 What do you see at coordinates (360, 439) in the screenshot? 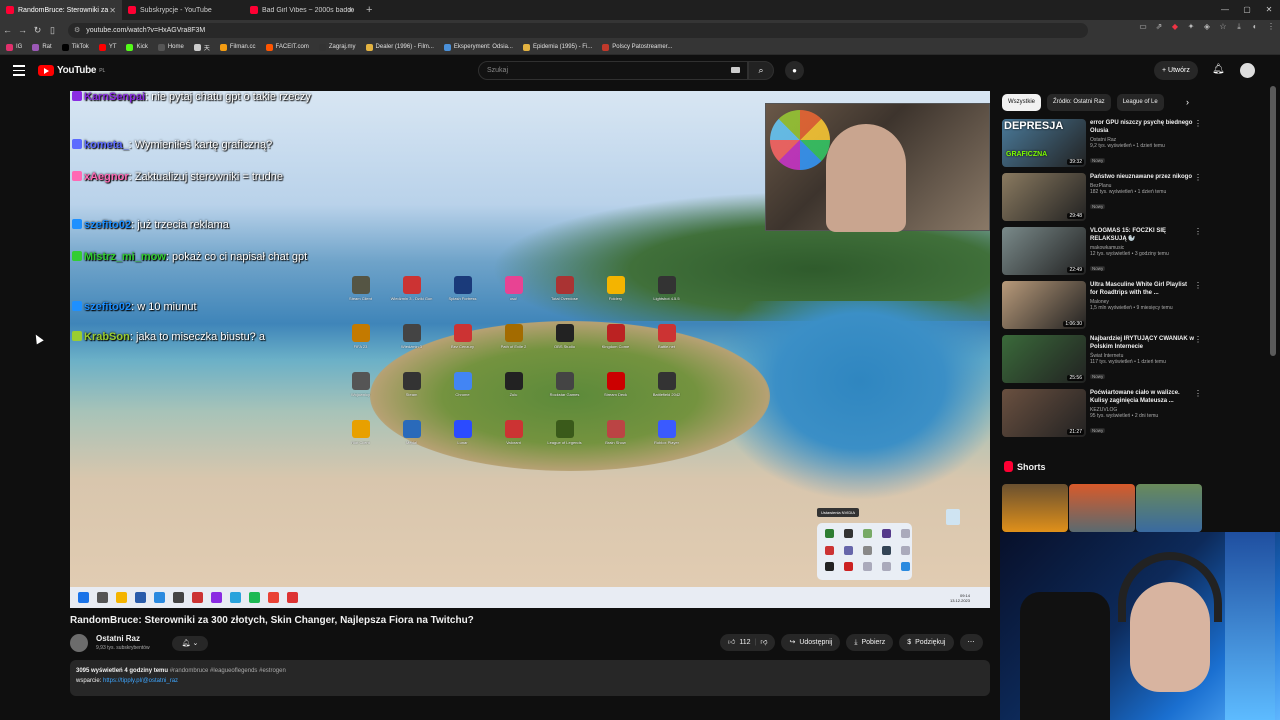
I see `desktop-shortcut: Riot Client` at bounding box center [360, 439].